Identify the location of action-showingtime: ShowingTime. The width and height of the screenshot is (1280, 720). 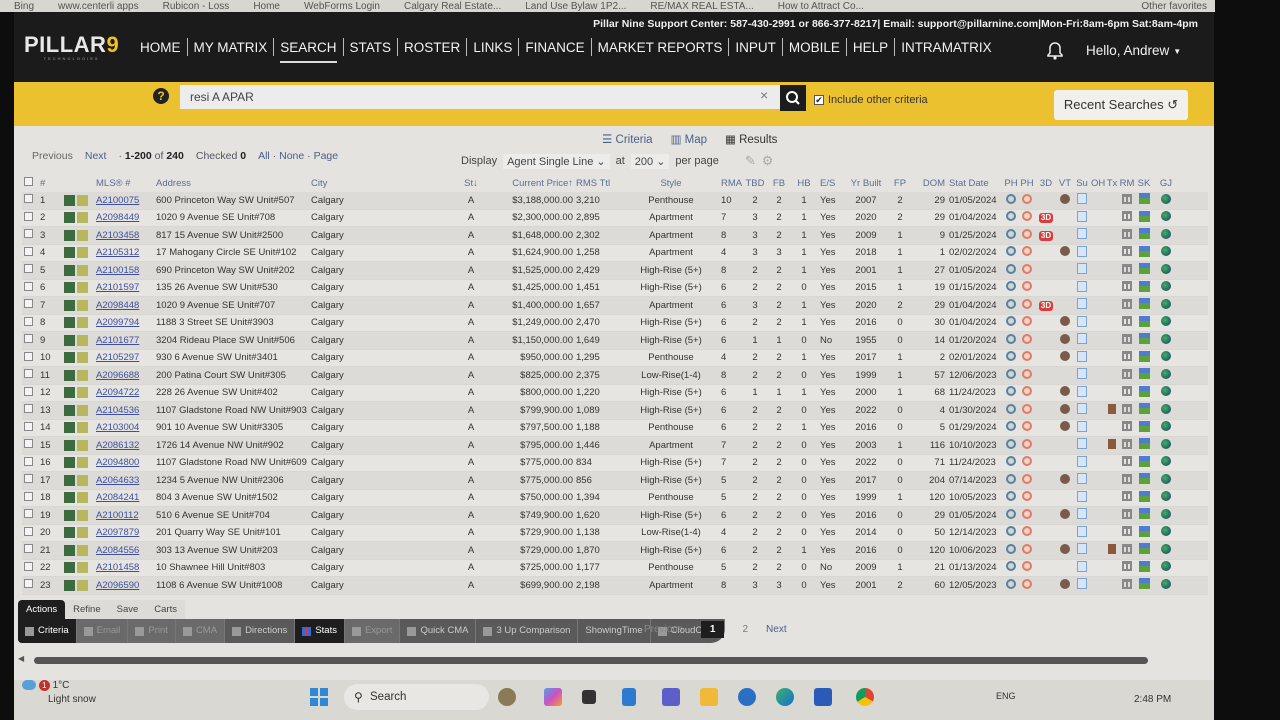
(614, 631).